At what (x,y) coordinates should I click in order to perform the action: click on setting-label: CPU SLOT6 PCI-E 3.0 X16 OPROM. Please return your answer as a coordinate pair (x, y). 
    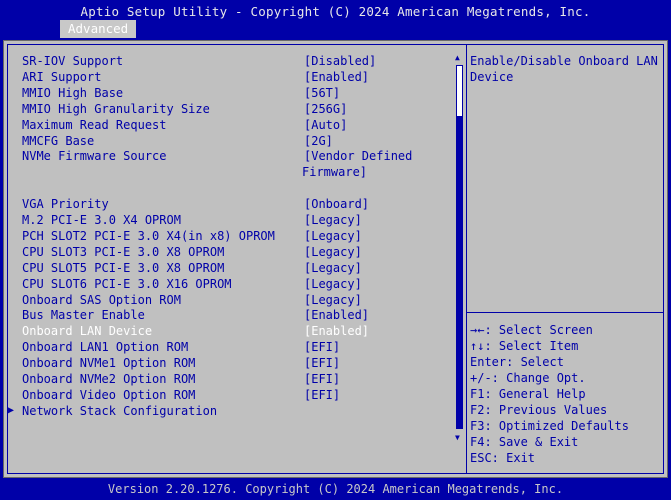
    Looking at the image, I should click on (127, 283).